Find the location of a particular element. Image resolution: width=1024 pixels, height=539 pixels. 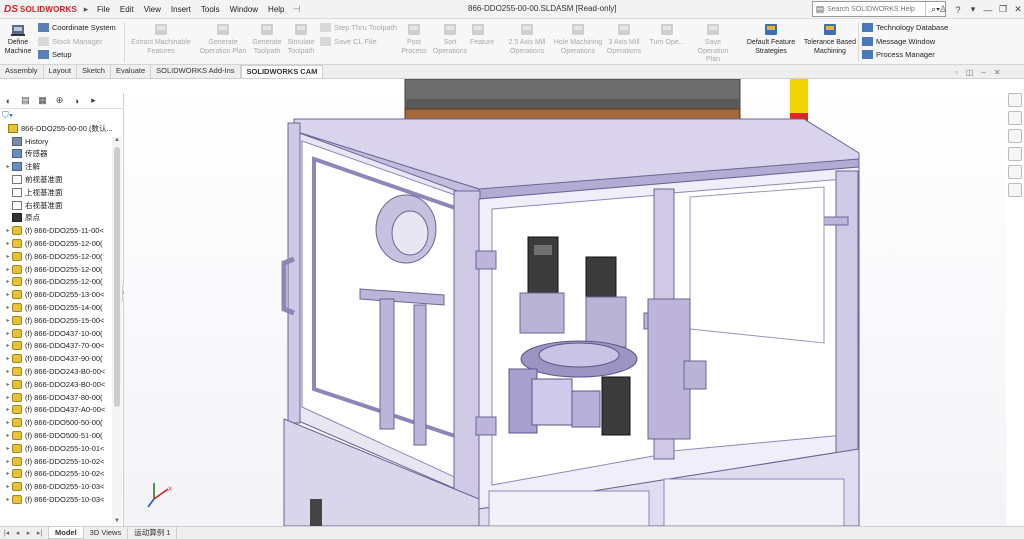

tab-solidworks-add-ins: SOLIDWORKS Add-Ins is located at coordinates (196, 71).